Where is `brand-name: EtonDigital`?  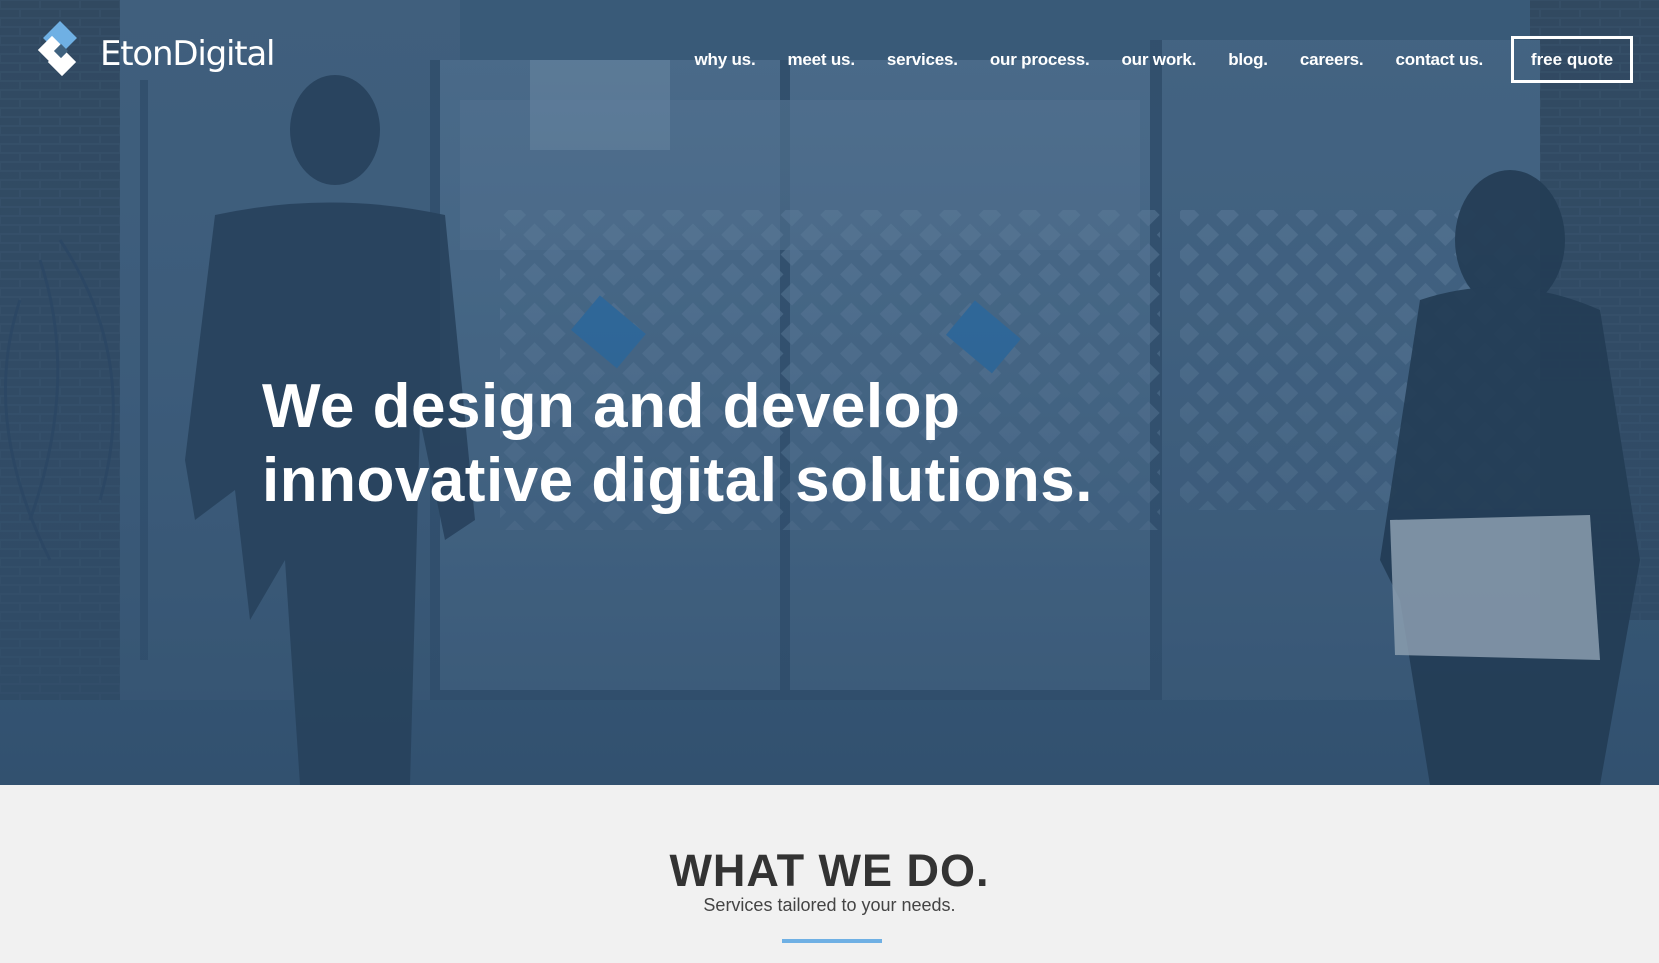 brand-name: EtonDigital is located at coordinates (187, 54).